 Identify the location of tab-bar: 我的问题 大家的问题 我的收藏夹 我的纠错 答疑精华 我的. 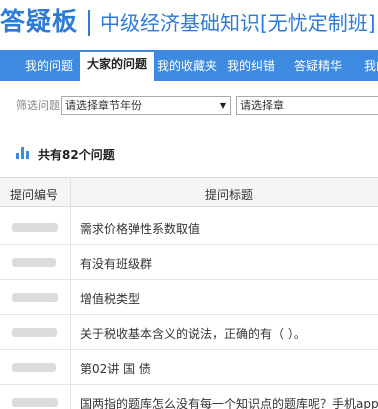
(189, 65).